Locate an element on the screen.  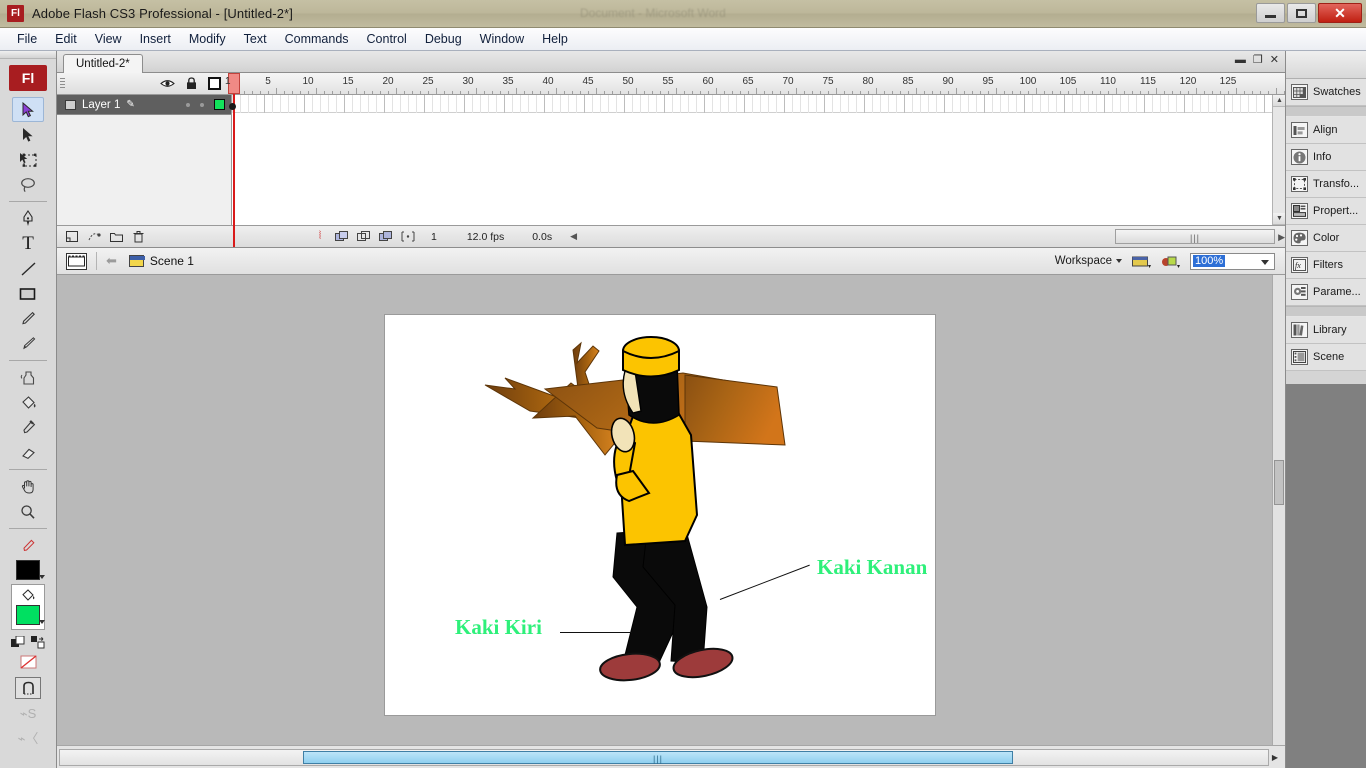
straighten-button: ⌁〈 is located at coordinates (28, 737).